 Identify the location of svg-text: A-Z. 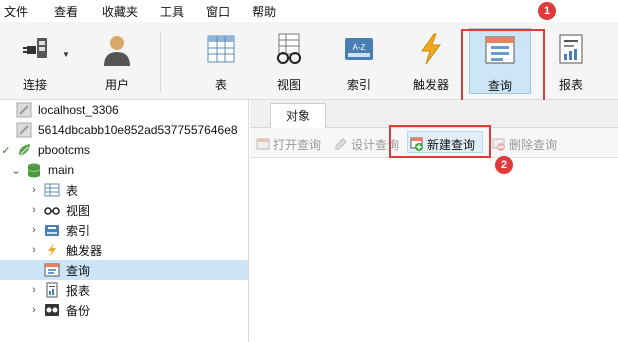
(359, 47).